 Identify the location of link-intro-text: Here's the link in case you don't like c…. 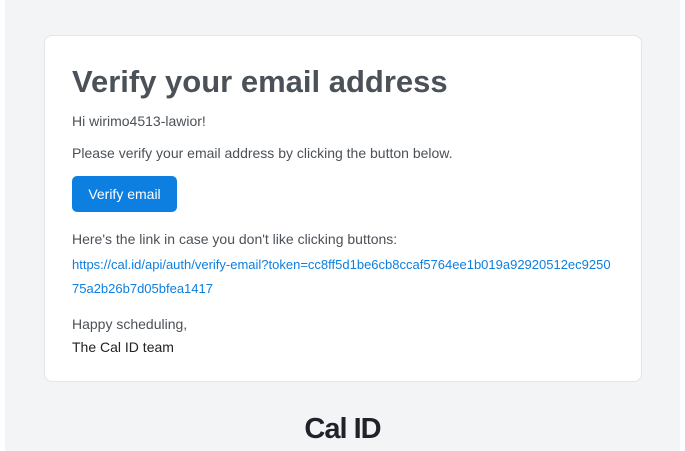
(235, 239).